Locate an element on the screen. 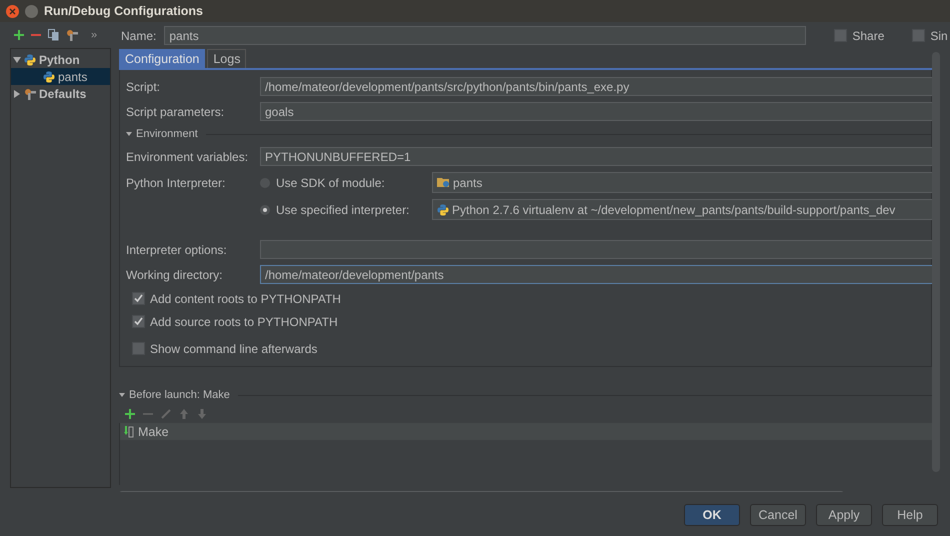  checkbox-label: Share is located at coordinates (868, 35).